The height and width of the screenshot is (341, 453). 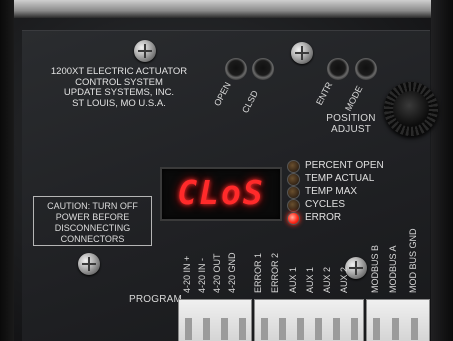 What do you see at coordinates (156, 299) in the screenshot?
I see `program-label: PROGRAM` at bounding box center [156, 299].